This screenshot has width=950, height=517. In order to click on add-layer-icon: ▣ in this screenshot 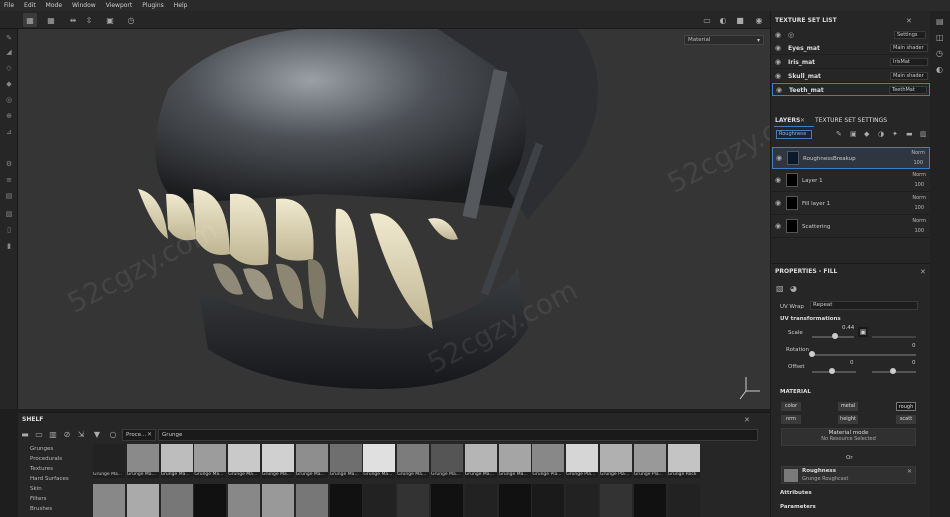, I will do `click(853, 134)`.